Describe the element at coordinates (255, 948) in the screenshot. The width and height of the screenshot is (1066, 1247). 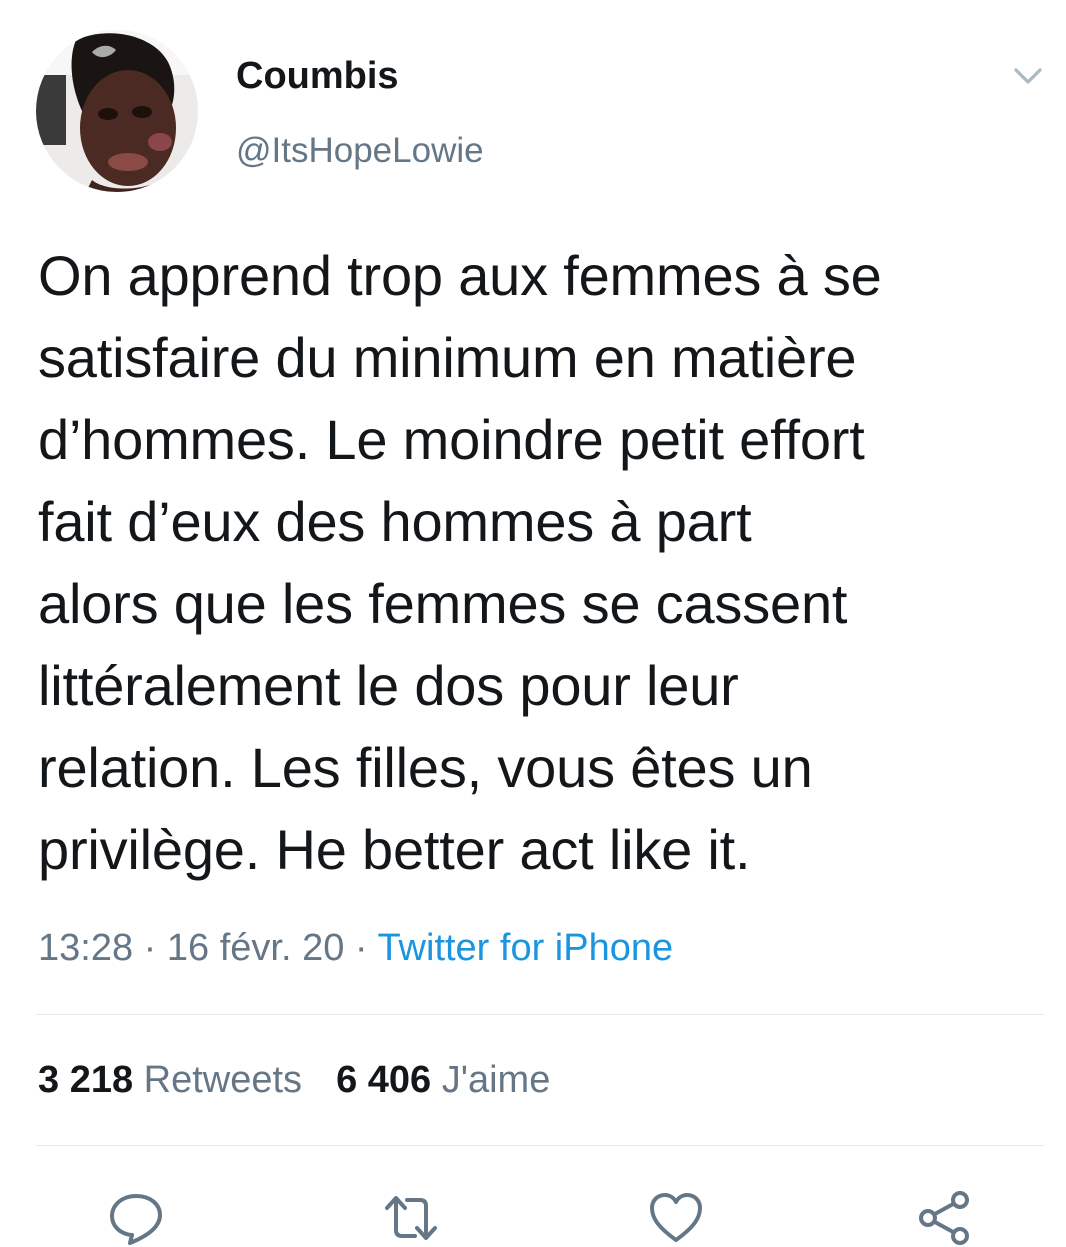
I see `tweet-date: 16 févr. 20` at that location.